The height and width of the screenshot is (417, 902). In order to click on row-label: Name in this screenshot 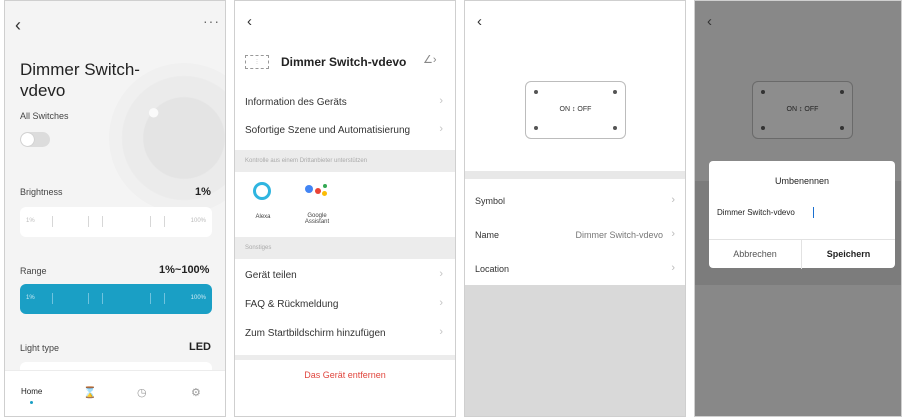, I will do `click(487, 235)`.